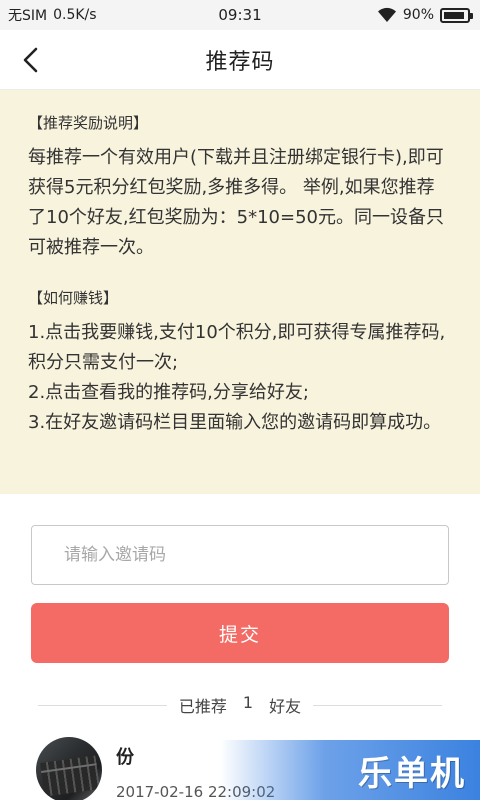  Describe the element at coordinates (88, 123) in the screenshot. I see `reward-heading: 【推荐奖励说明】` at that location.